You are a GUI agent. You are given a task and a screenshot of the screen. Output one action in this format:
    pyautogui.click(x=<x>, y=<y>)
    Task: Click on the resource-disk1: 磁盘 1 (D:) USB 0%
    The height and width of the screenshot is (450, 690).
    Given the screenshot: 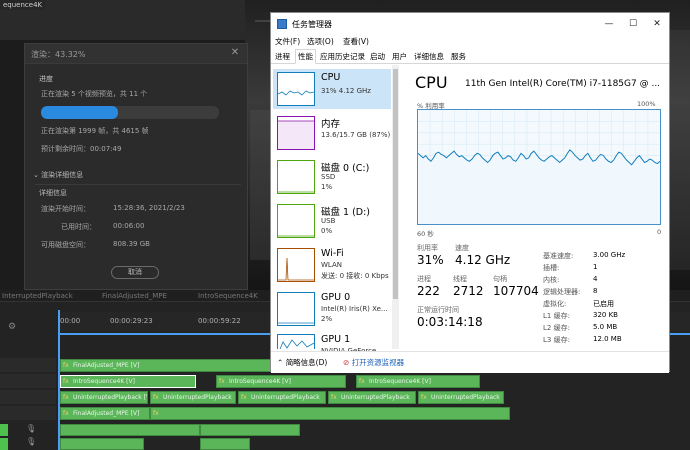 What is the action you would take?
    pyautogui.click(x=332, y=221)
    